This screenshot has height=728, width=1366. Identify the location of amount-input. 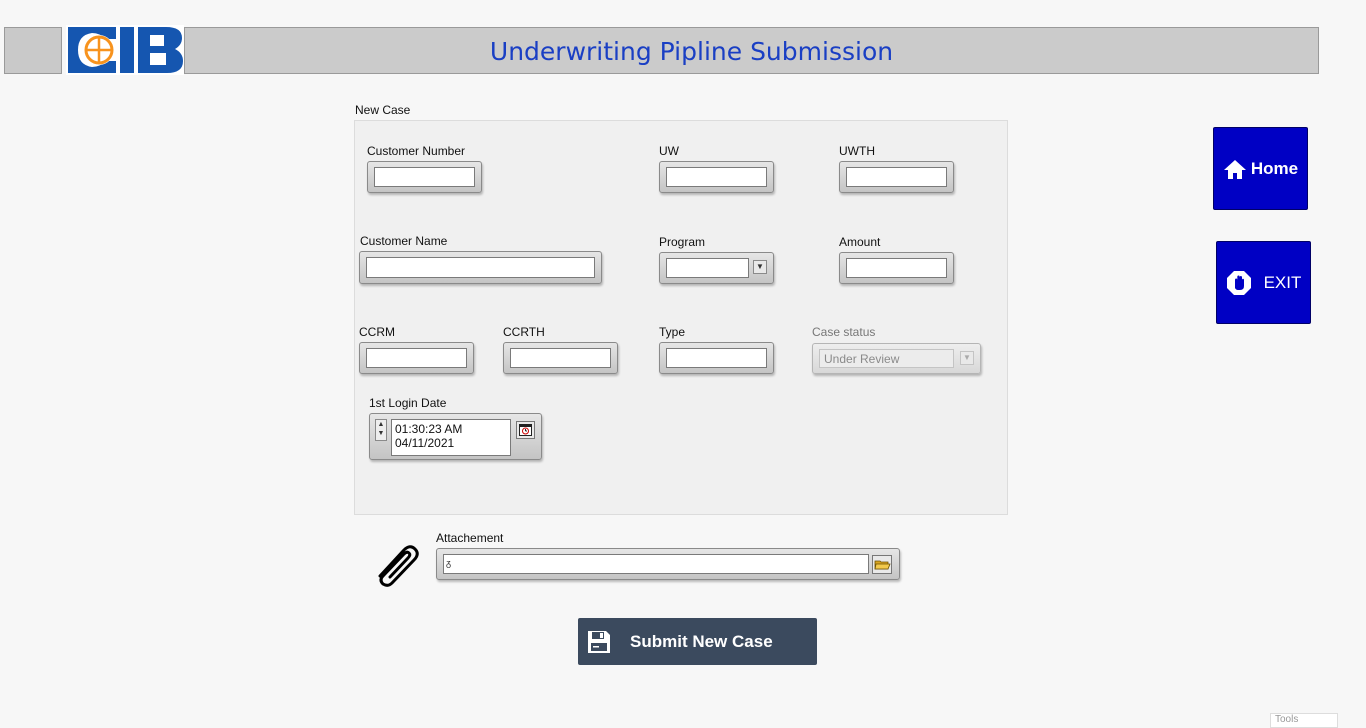
(896, 268).